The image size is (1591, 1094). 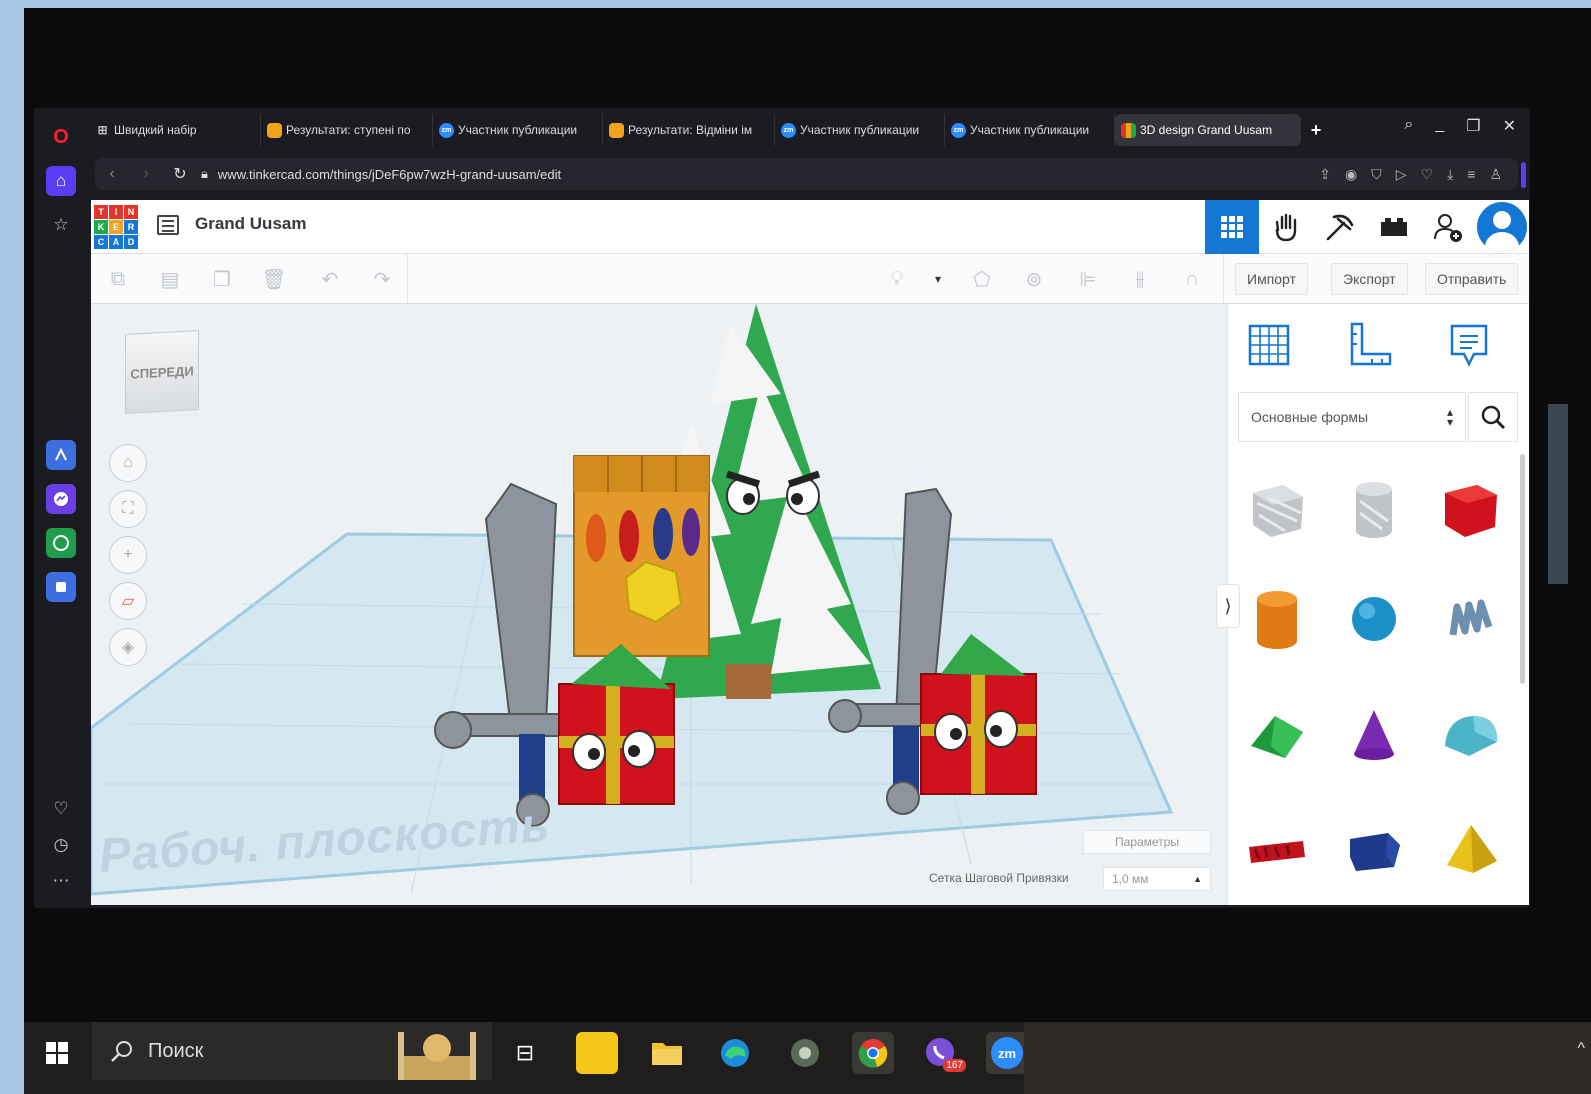 What do you see at coordinates (1351, 174) in the screenshot?
I see `snapshot-icon: ◉` at bounding box center [1351, 174].